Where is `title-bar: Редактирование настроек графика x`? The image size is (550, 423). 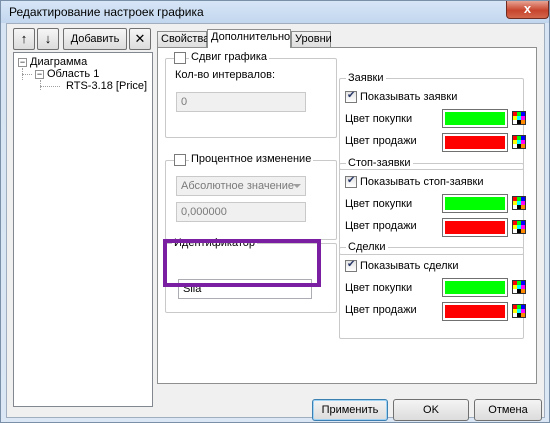 title-bar: Редактирование настроек графика x is located at coordinates (275, 12).